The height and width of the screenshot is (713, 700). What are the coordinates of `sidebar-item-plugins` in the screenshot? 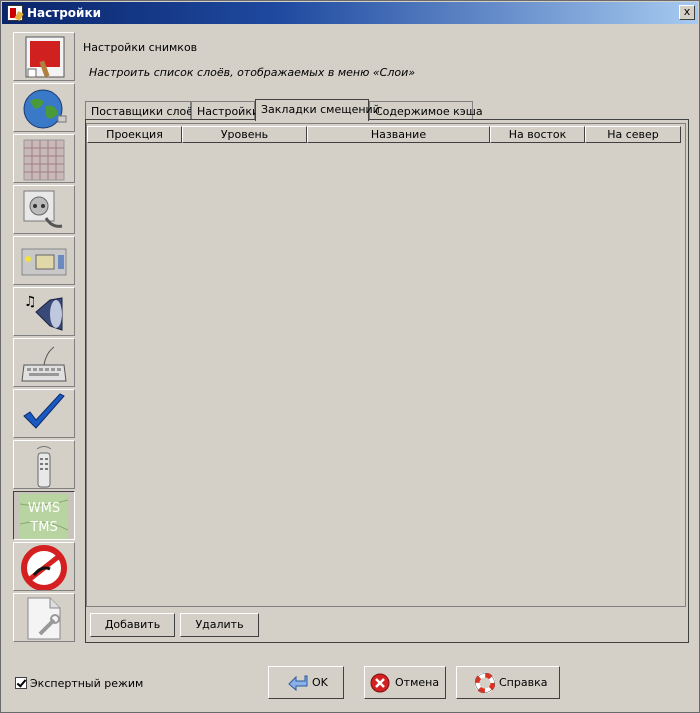 It's located at (44, 566).